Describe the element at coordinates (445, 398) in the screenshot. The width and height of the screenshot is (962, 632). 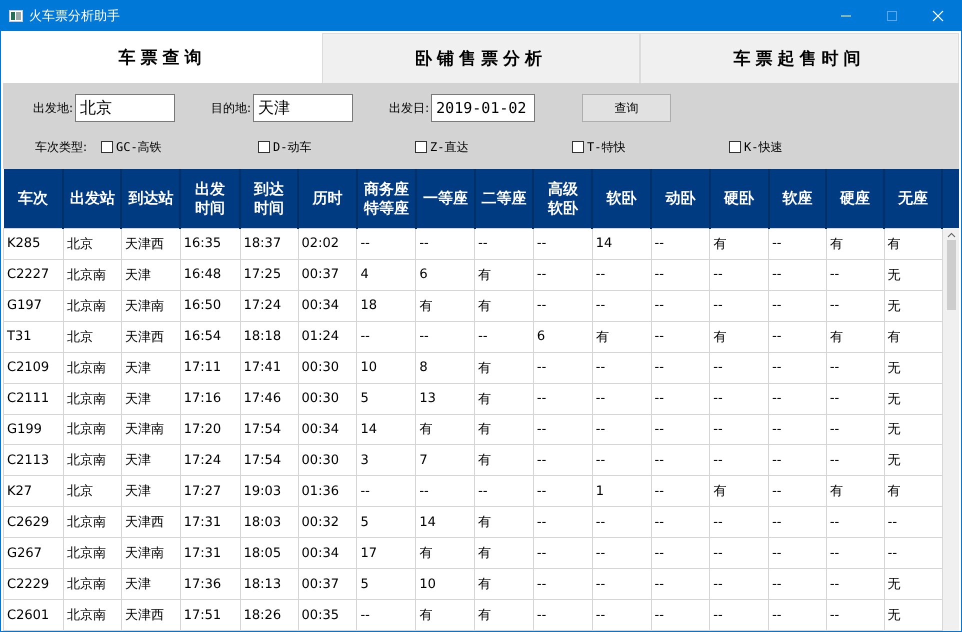
I see `table-cell: 13` at that location.